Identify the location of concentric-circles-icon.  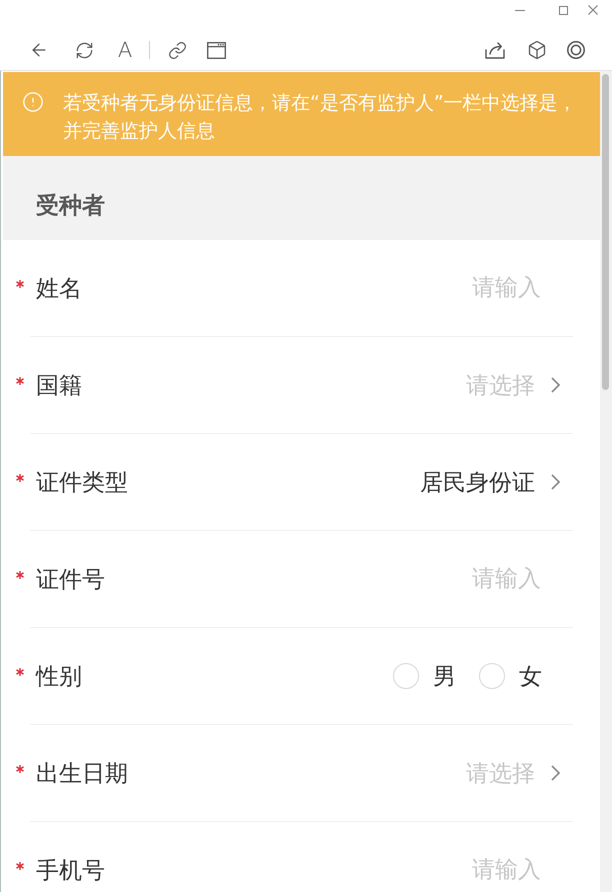
(576, 50).